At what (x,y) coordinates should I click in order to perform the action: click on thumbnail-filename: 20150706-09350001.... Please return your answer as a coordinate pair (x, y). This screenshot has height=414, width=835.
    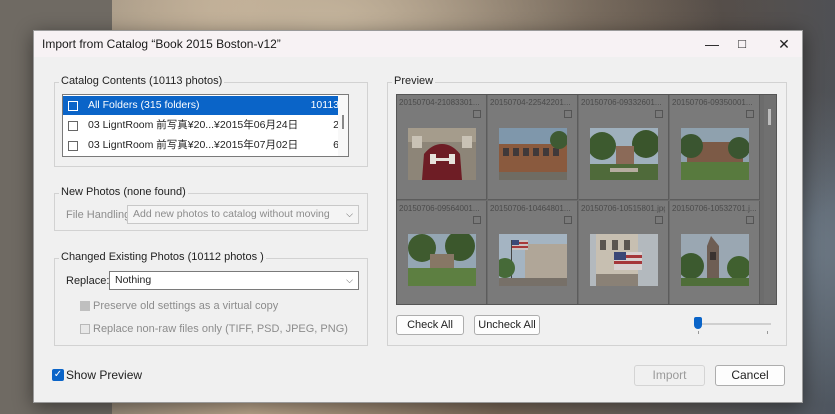
    Looking at the image, I should click on (712, 102).